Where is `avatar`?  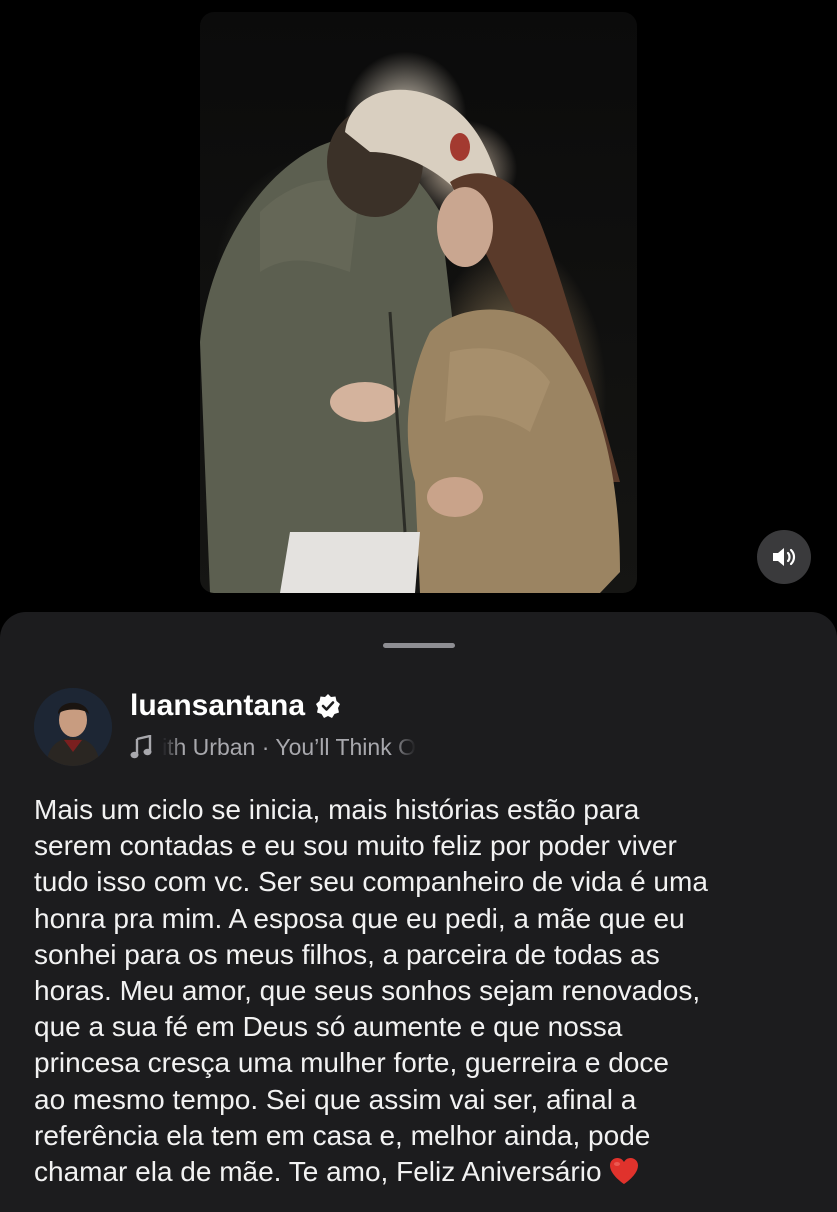
avatar is located at coordinates (73, 727).